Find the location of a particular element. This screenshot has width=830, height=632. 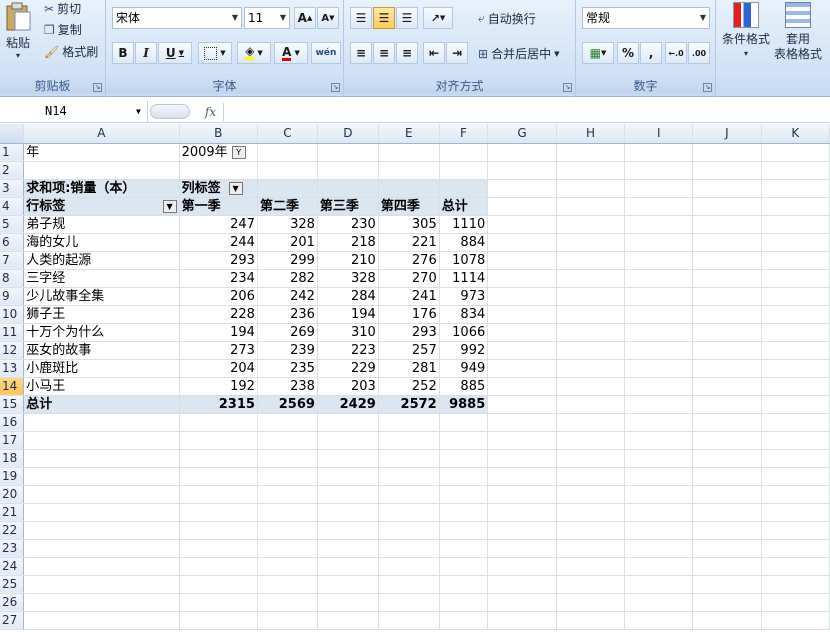

row-header: 27 is located at coordinates (12, 620).